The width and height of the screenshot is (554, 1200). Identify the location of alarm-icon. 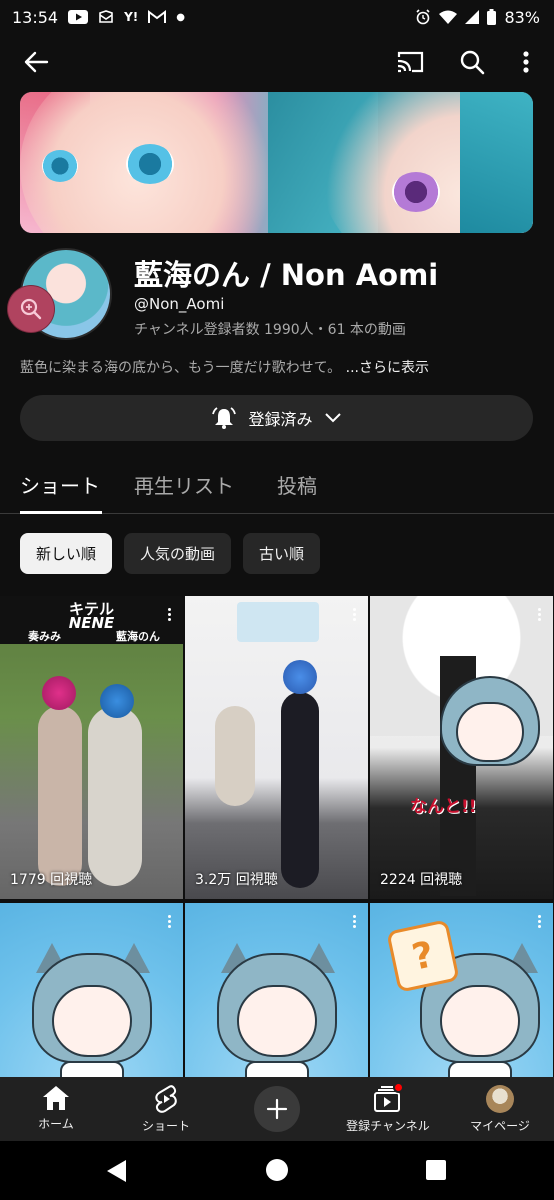
(423, 17).